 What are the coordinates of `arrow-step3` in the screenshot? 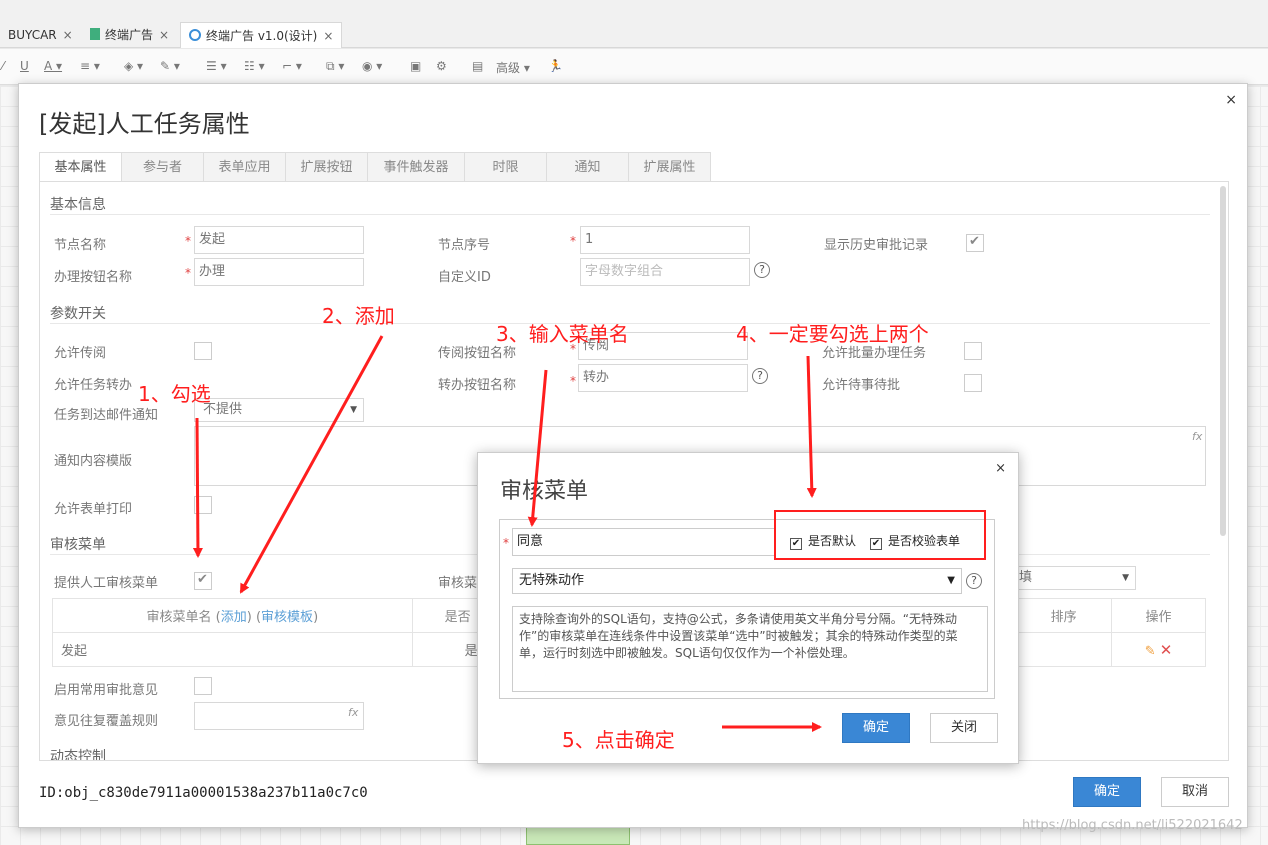 It's located at (537, 448).